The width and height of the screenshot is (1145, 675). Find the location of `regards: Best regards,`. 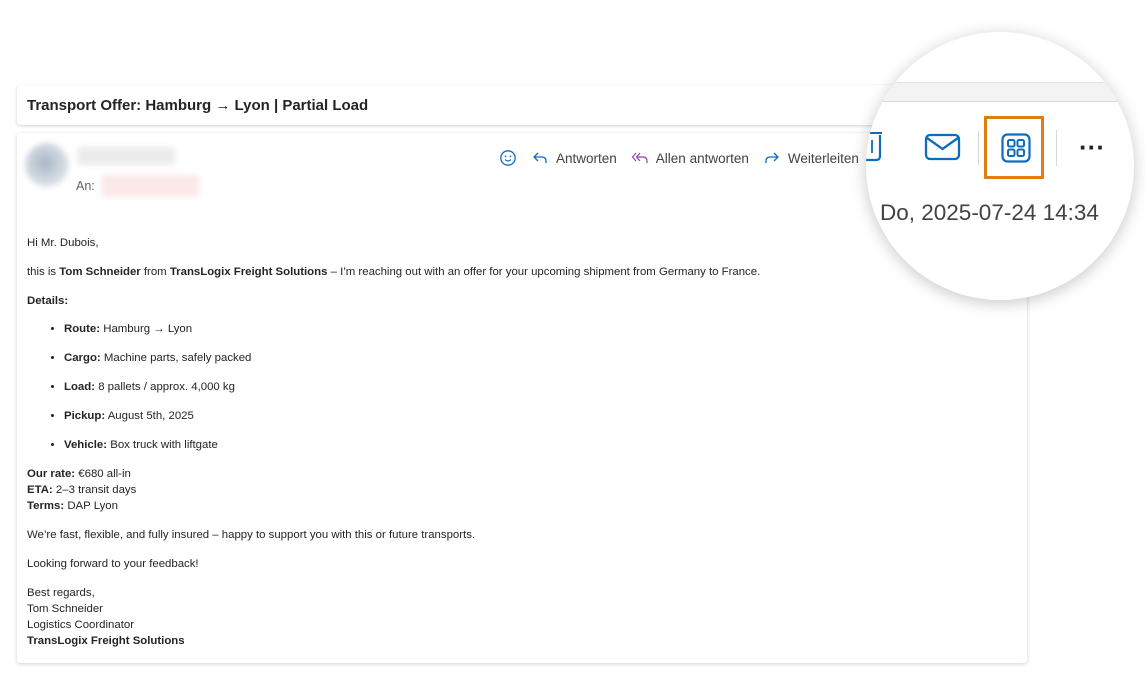

regards: Best regards, is located at coordinates (61, 593).